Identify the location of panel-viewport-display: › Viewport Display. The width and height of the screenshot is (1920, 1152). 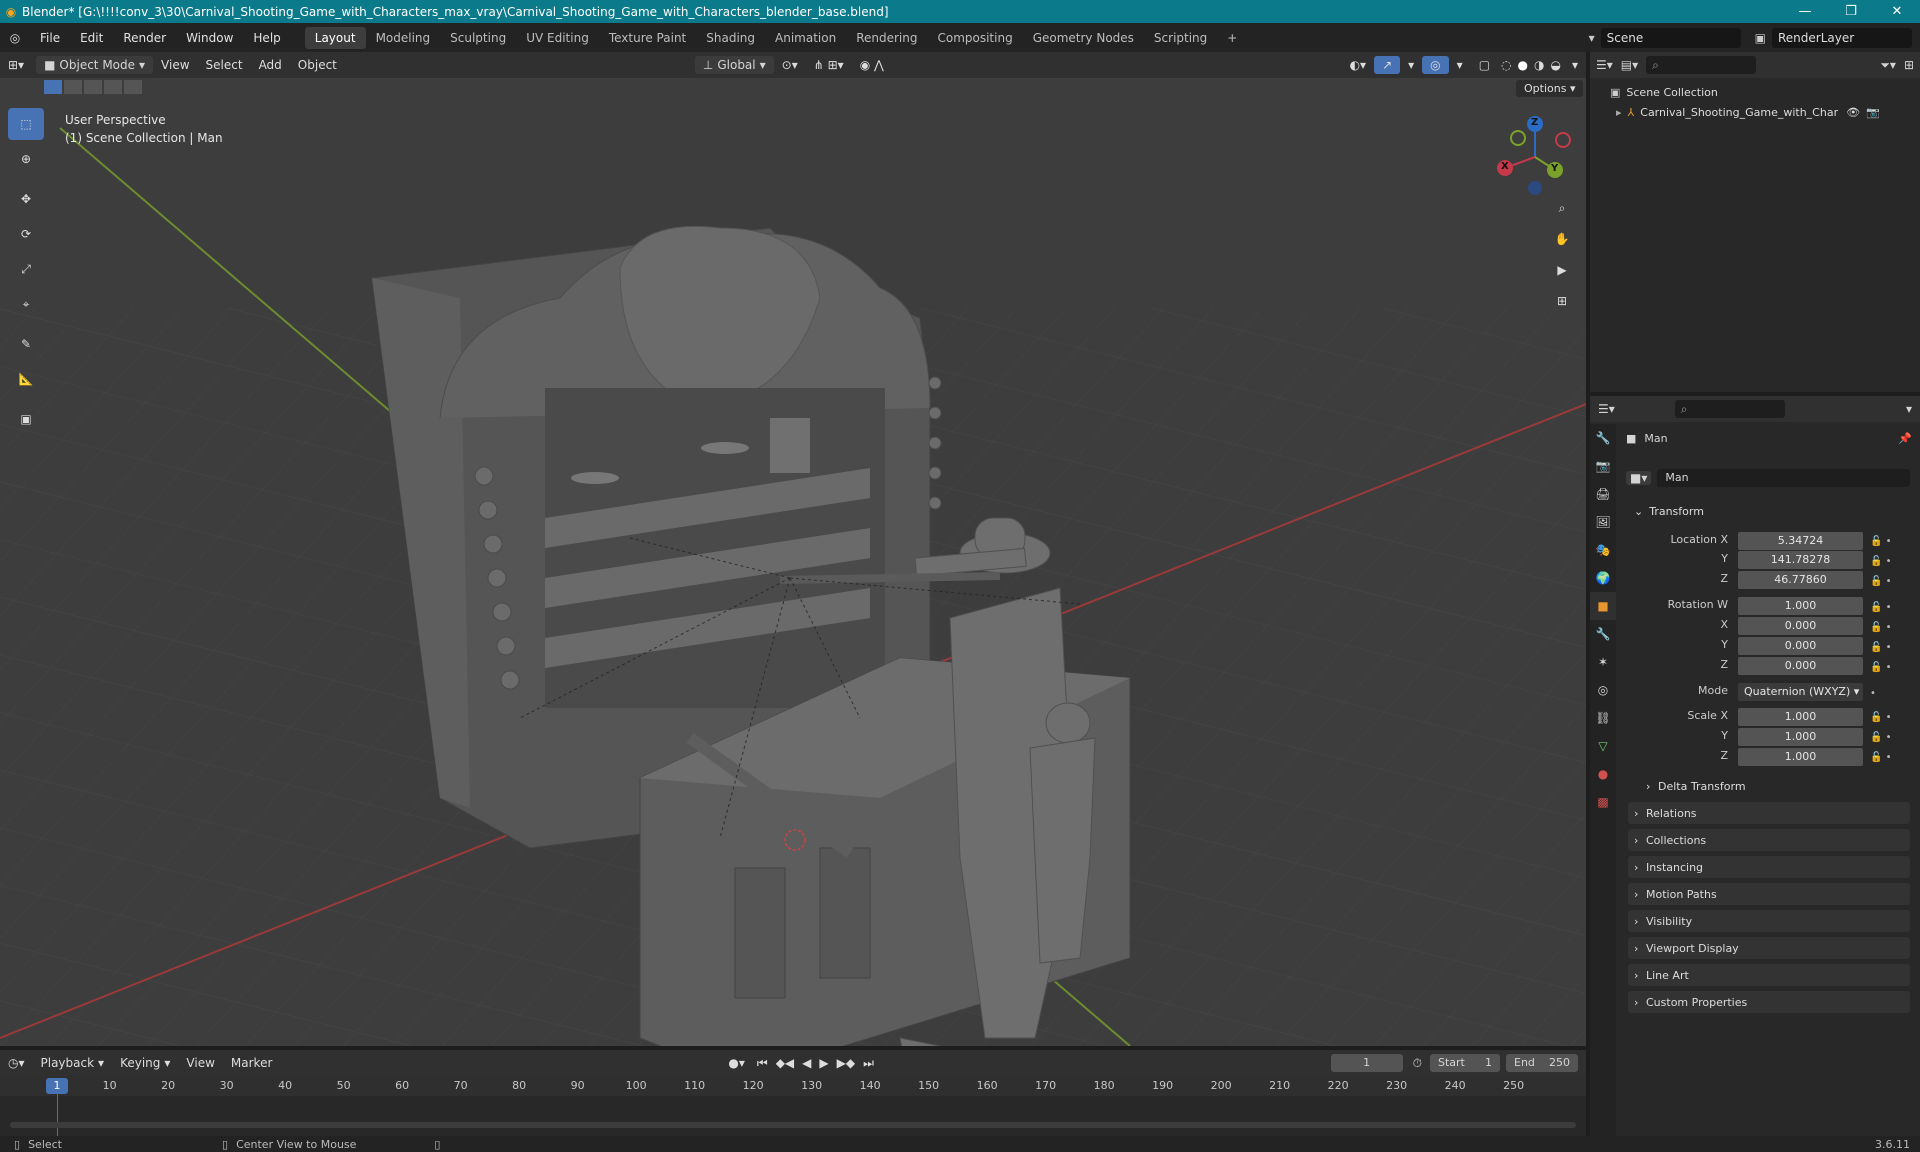
(1769, 948).